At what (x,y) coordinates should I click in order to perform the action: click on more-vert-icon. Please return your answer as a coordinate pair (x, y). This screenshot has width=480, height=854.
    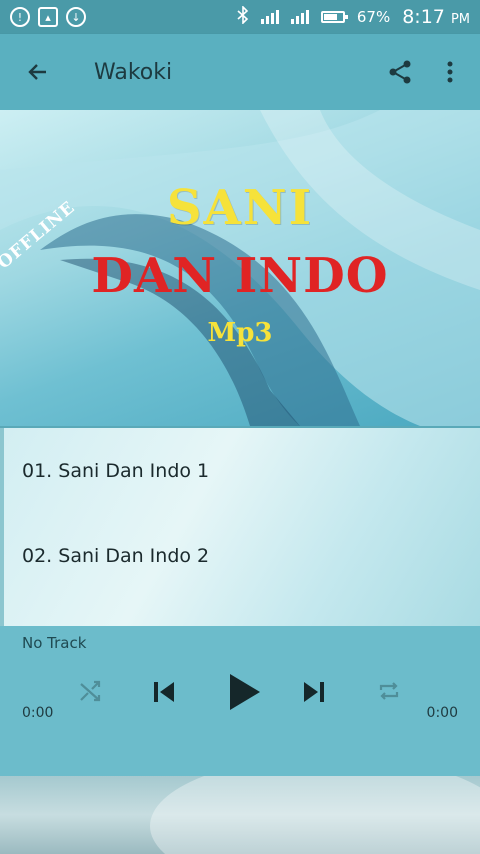
    Looking at the image, I should click on (450, 72).